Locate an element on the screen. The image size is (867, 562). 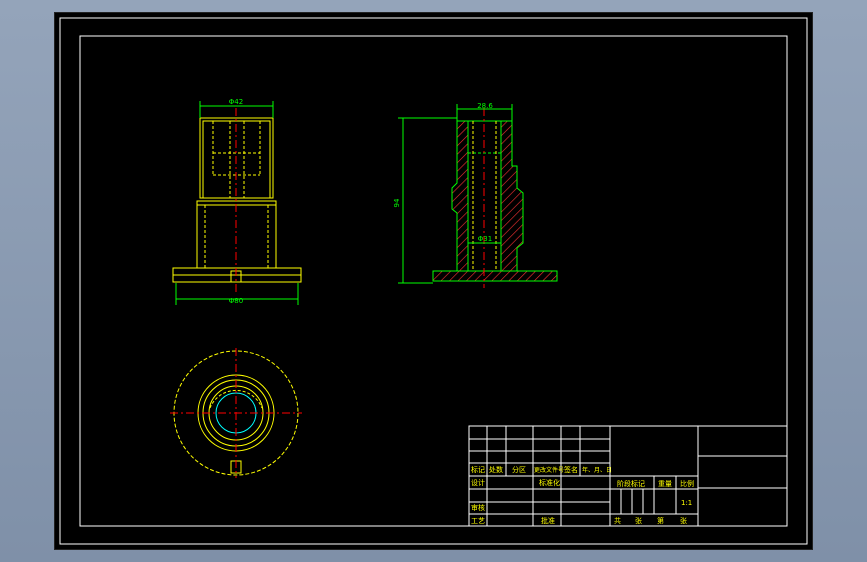
tb-approve: 批准 is located at coordinates (548, 520).